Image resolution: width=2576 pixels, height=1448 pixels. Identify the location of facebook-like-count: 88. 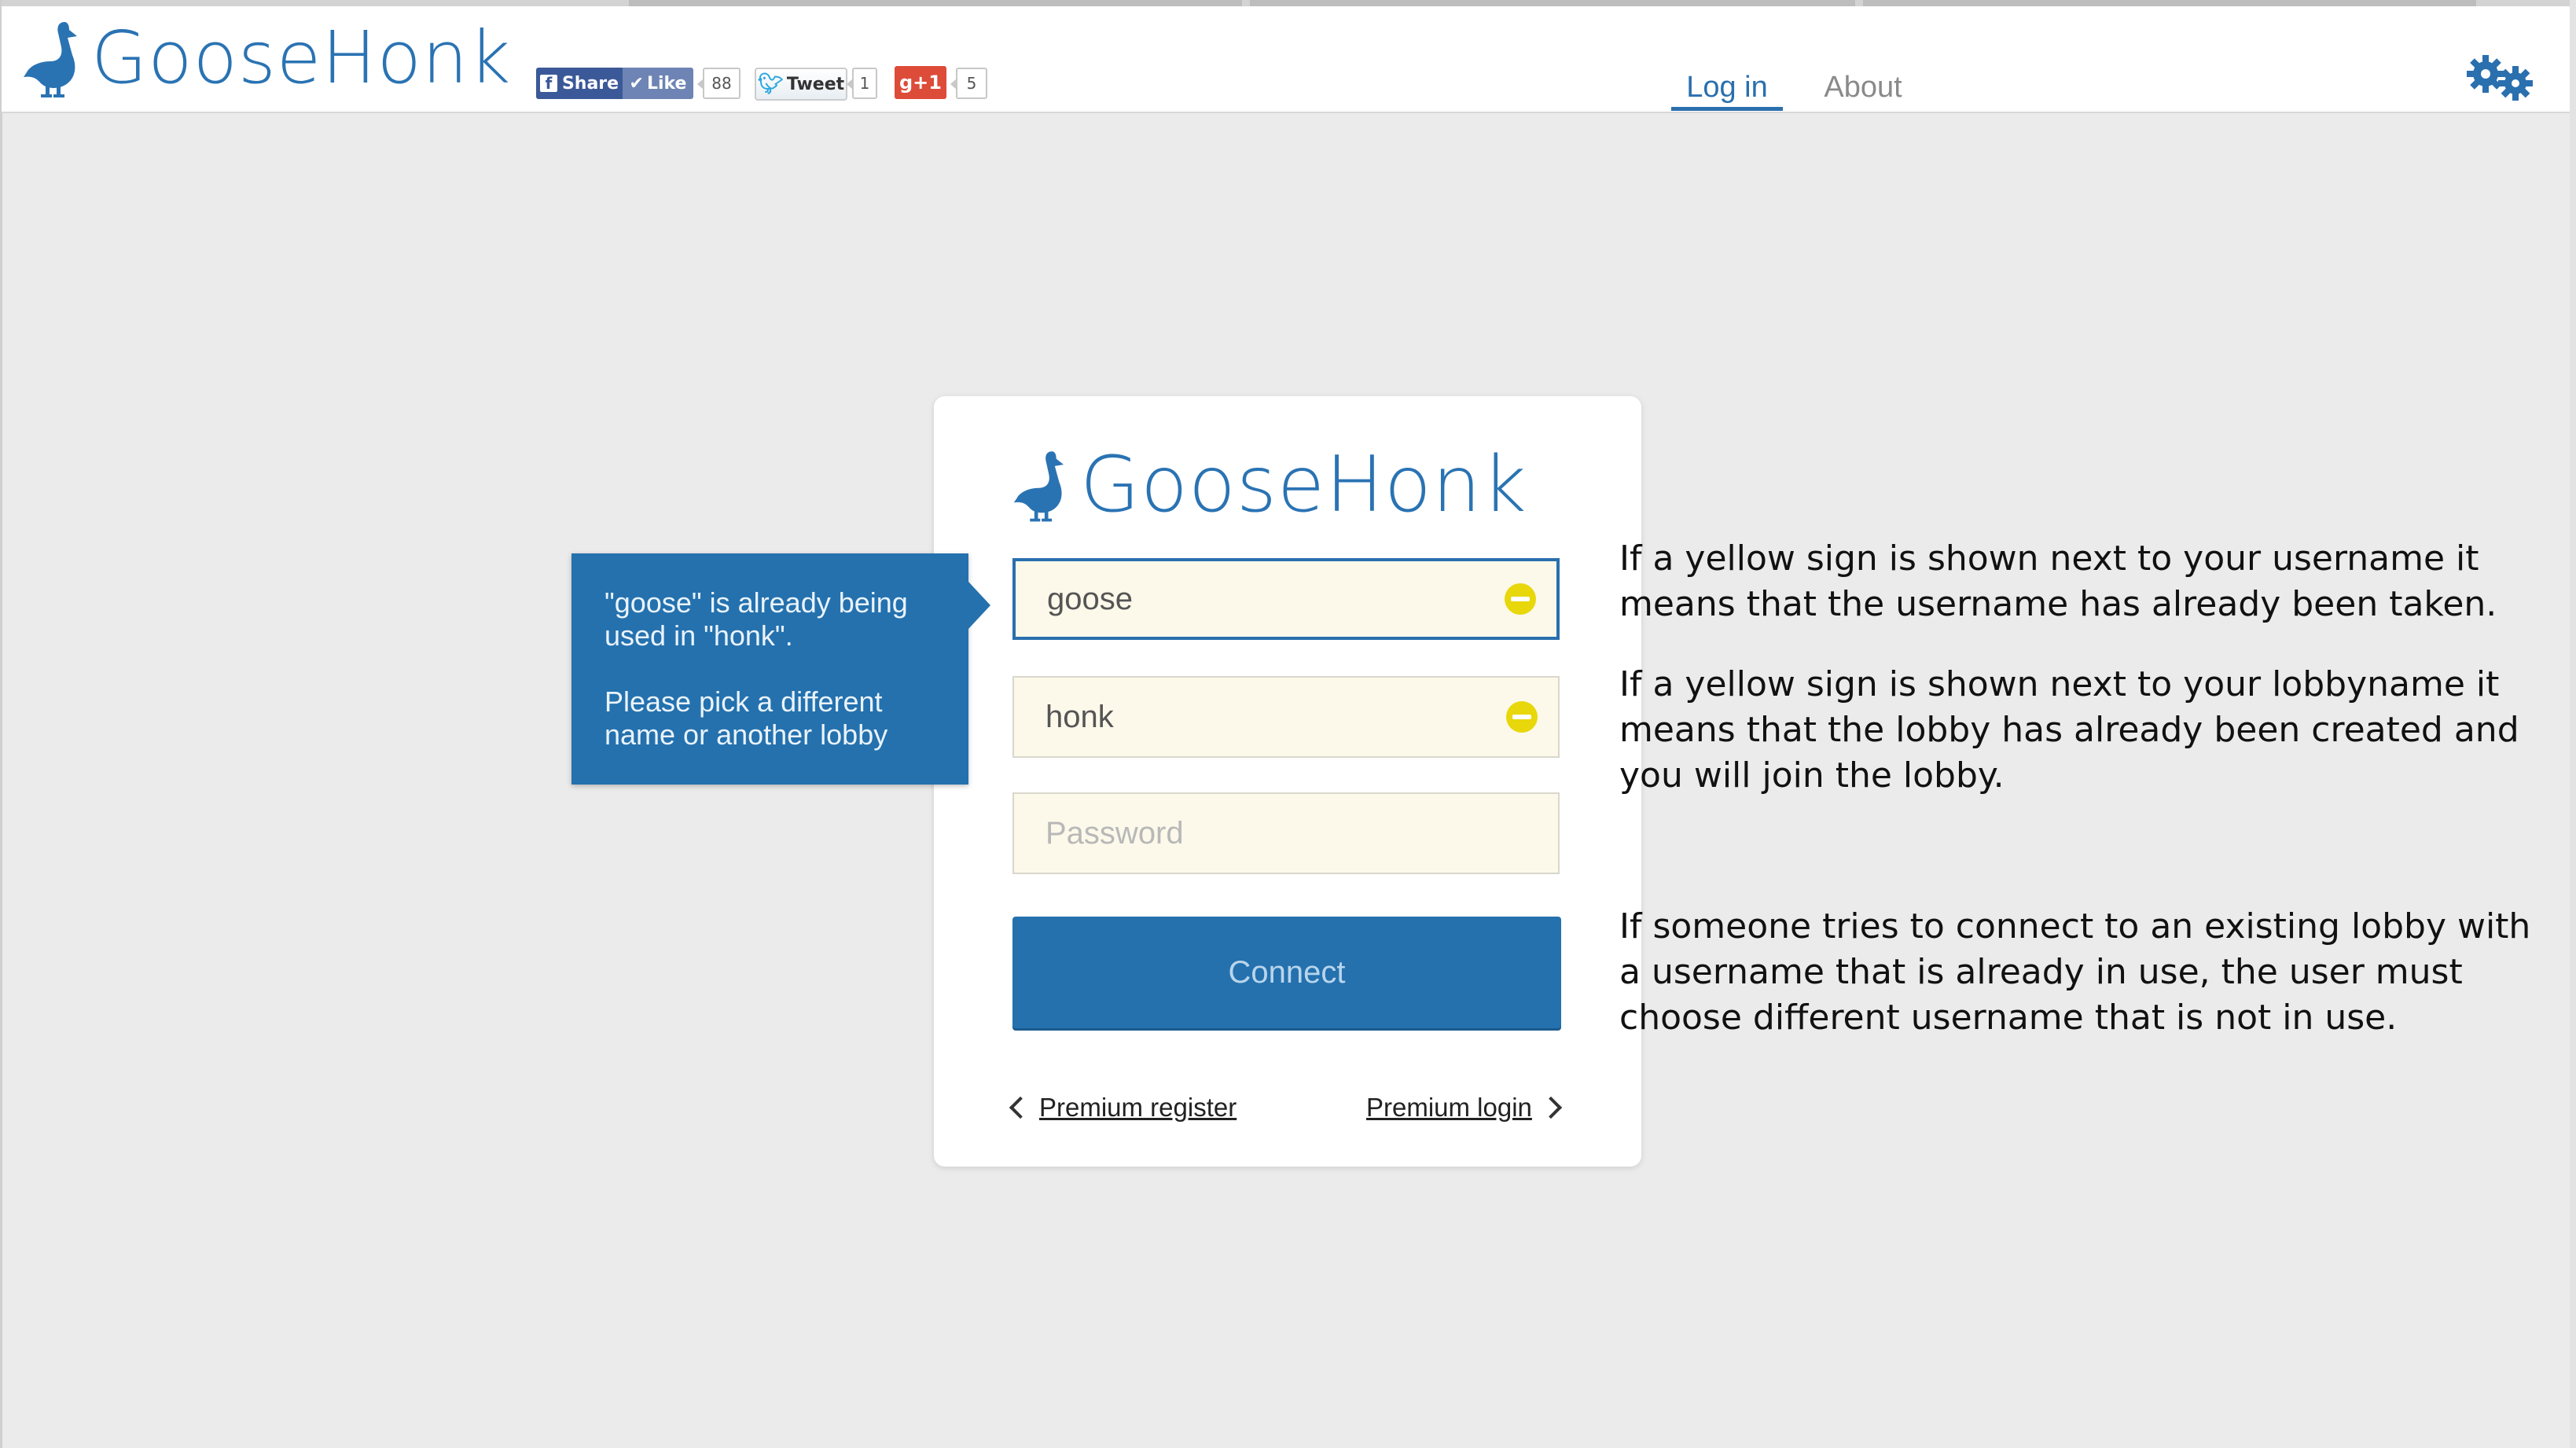
(718, 83).